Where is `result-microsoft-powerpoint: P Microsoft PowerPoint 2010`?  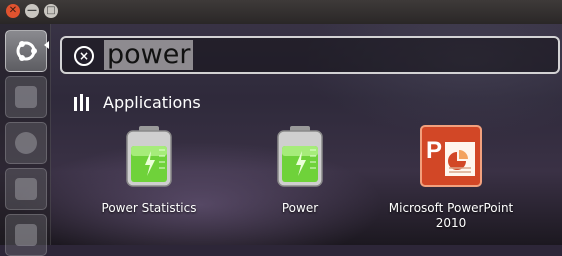
result-microsoft-powerpoint: P Microsoft PowerPoint 2010 is located at coordinates (451, 177).